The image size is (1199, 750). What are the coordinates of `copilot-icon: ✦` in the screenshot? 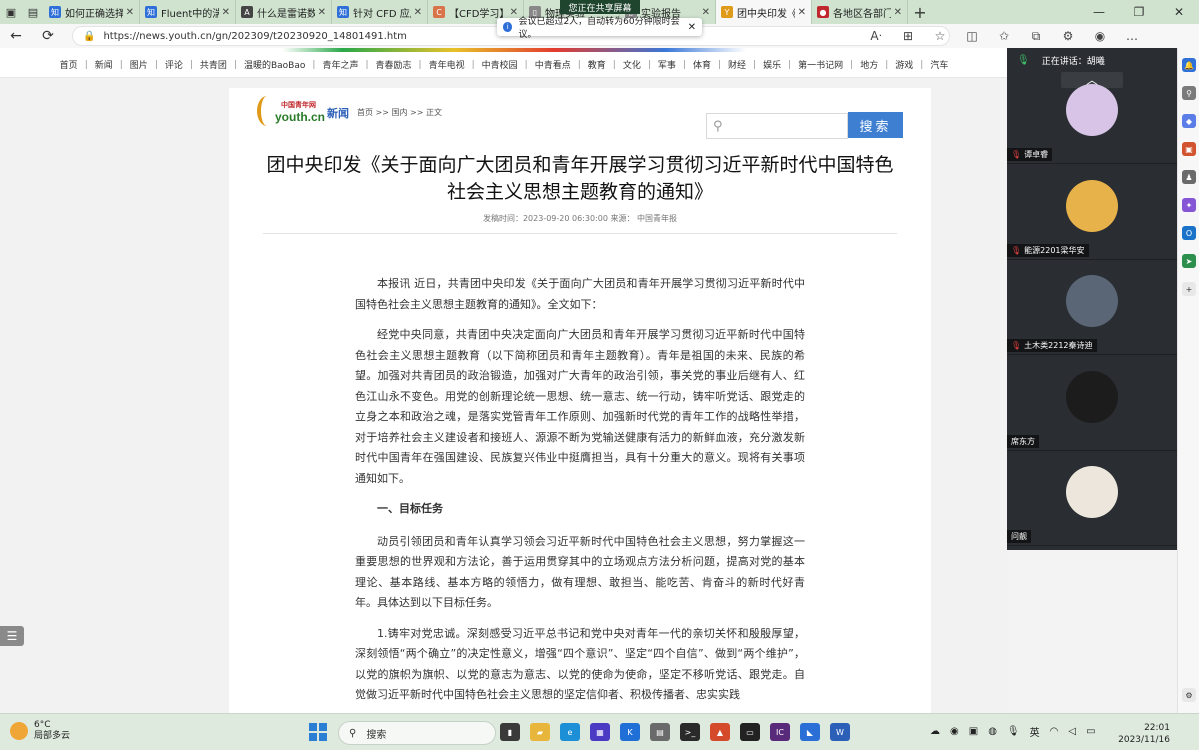 It's located at (1189, 205).